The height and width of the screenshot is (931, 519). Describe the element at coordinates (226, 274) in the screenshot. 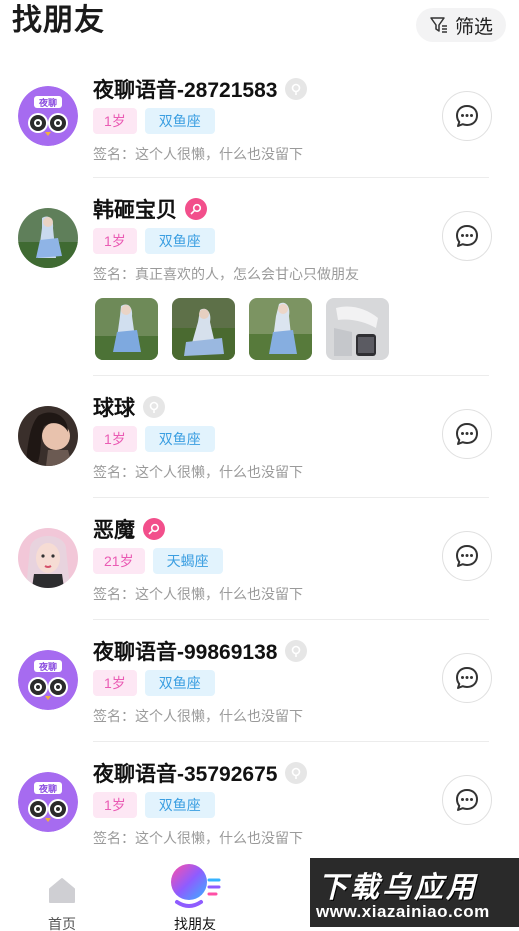

I see `signature: 签名：真正喜欢的人，怎么会甘心只做朋友` at that location.